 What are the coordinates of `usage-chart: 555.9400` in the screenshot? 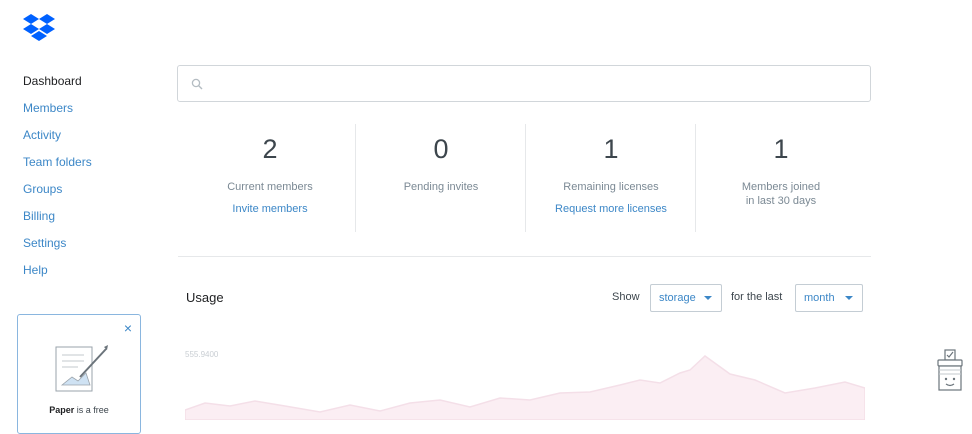 It's located at (525, 380).